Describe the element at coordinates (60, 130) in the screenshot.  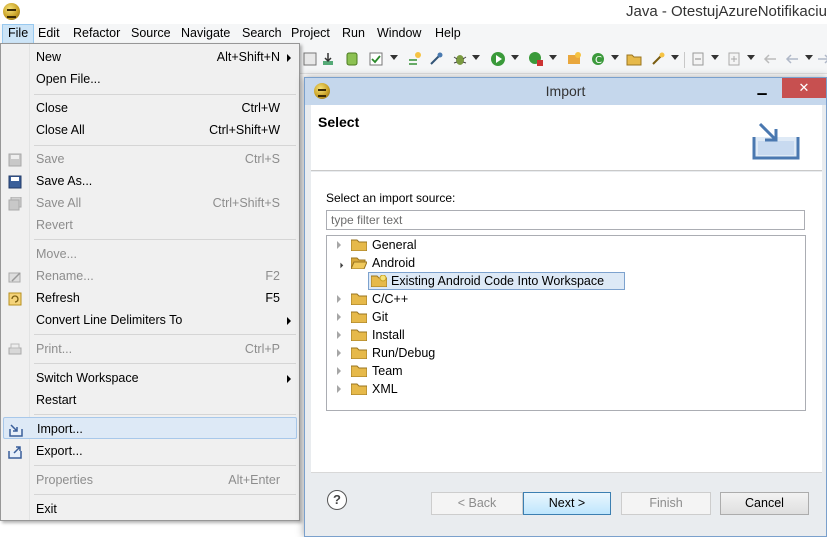
I see `menu-item-label: Close All` at that location.